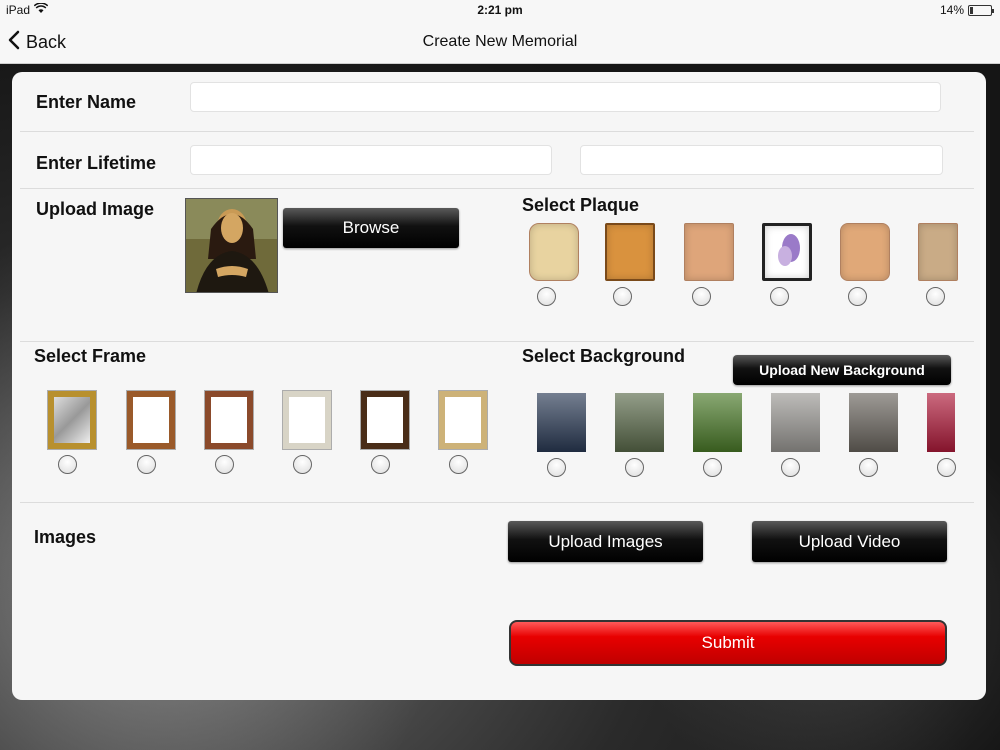  I want to click on brown-wood-frame, so click(229, 420).